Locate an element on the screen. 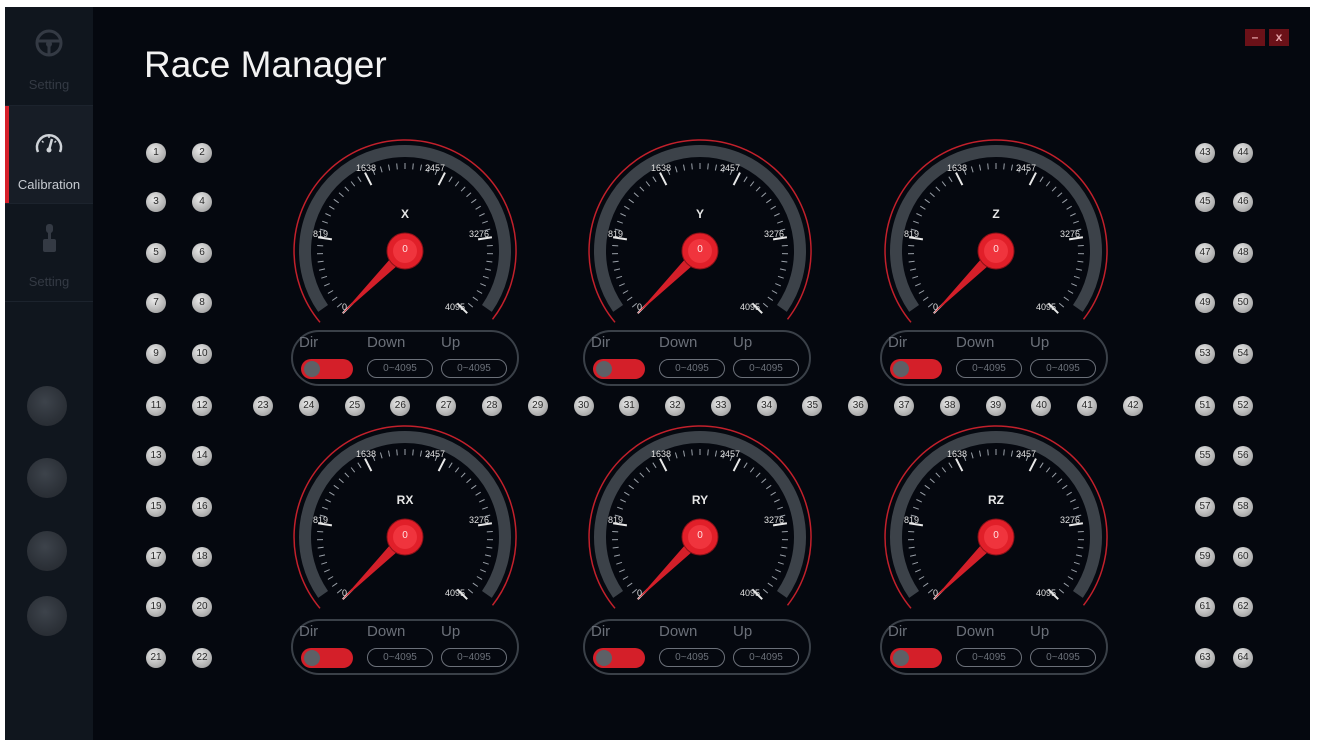 Image resolution: width=1317 pixels, height=740 pixels. minimize-button: – is located at coordinates (1255, 37).